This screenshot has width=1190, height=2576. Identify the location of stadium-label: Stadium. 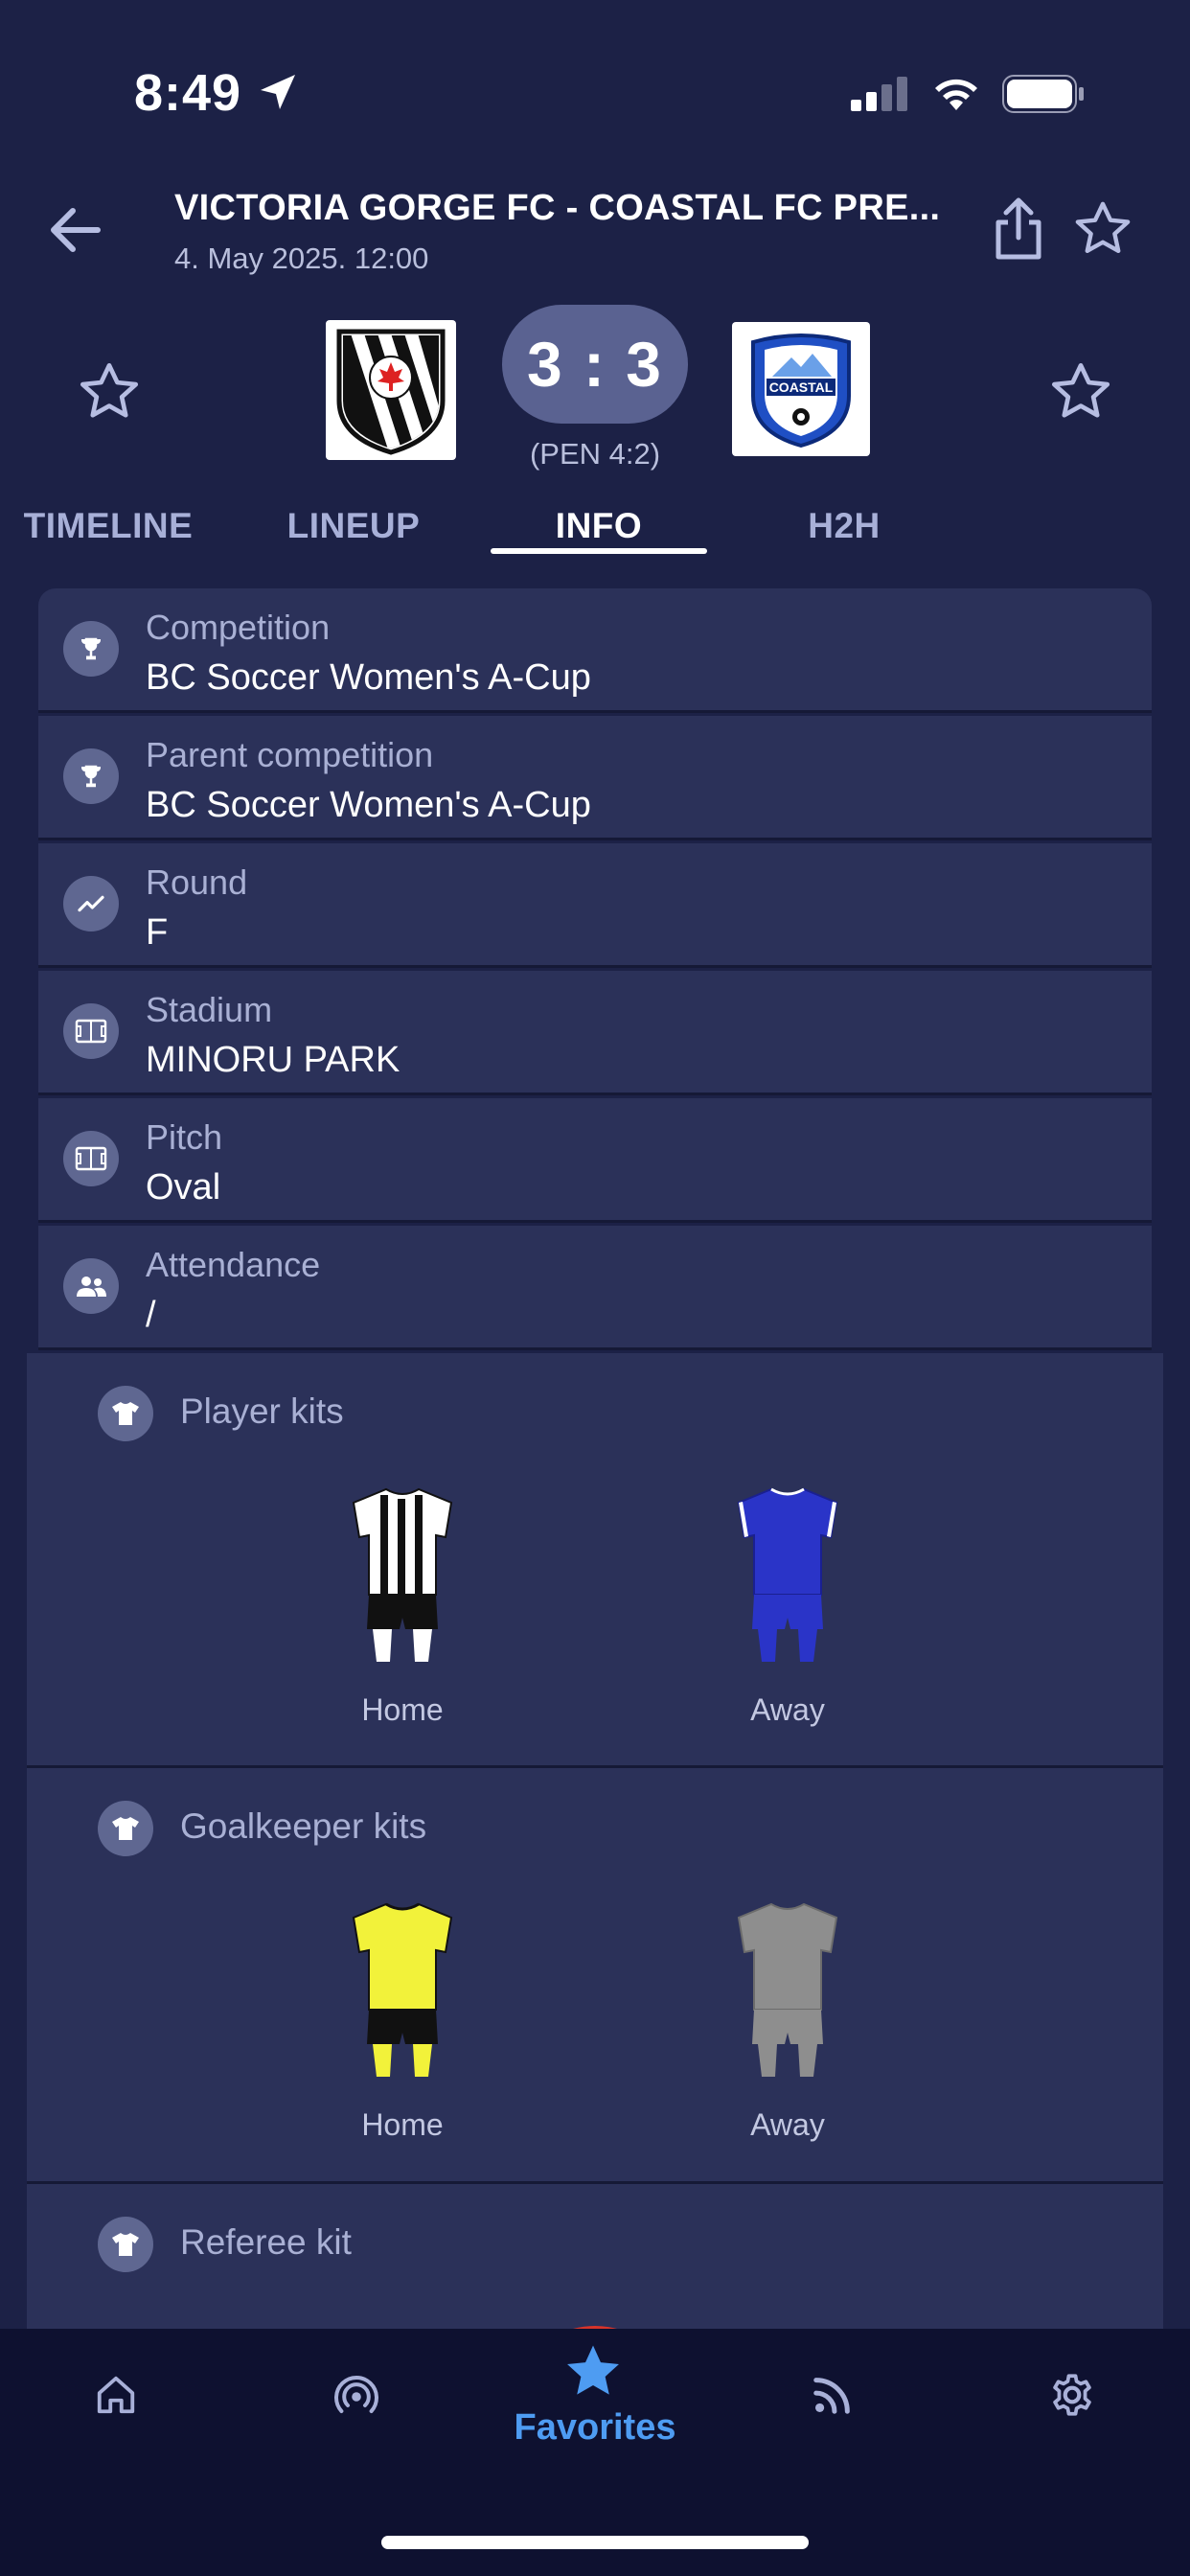
(210, 1009).